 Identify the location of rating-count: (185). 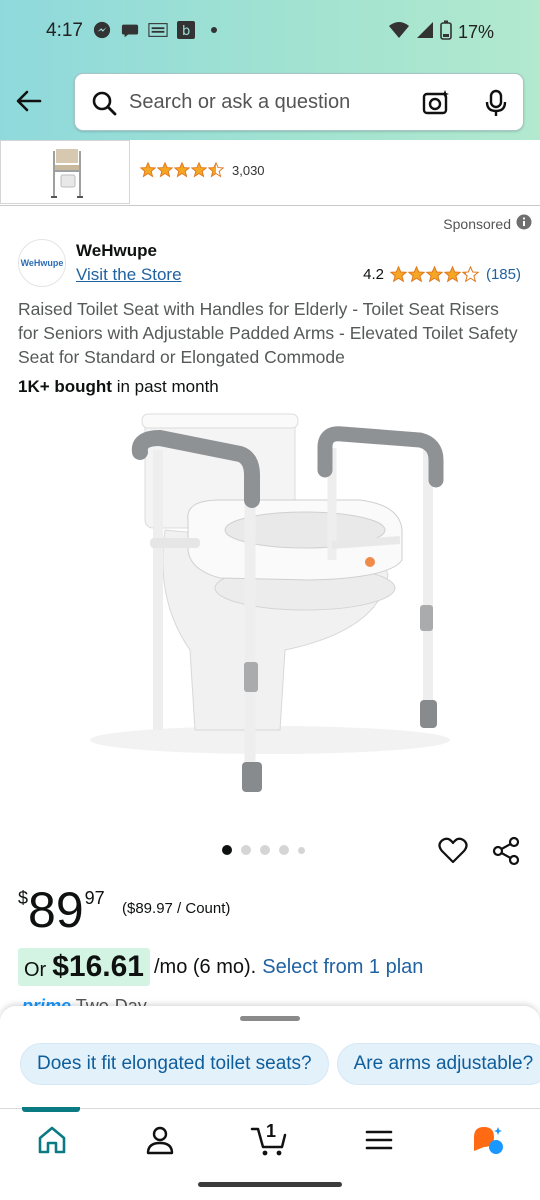
(503, 274).